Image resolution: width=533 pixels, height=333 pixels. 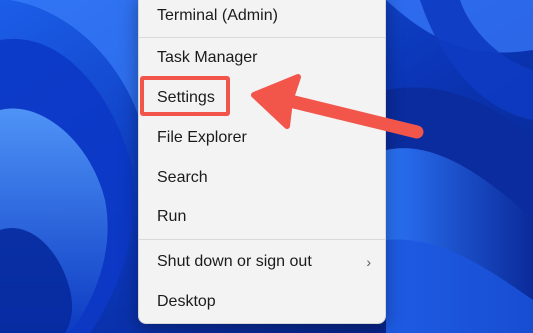 What do you see at coordinates (202, 137) in the screenshot?
I see `menu-item-label: File Explorer` at bounding box center [202, 137].